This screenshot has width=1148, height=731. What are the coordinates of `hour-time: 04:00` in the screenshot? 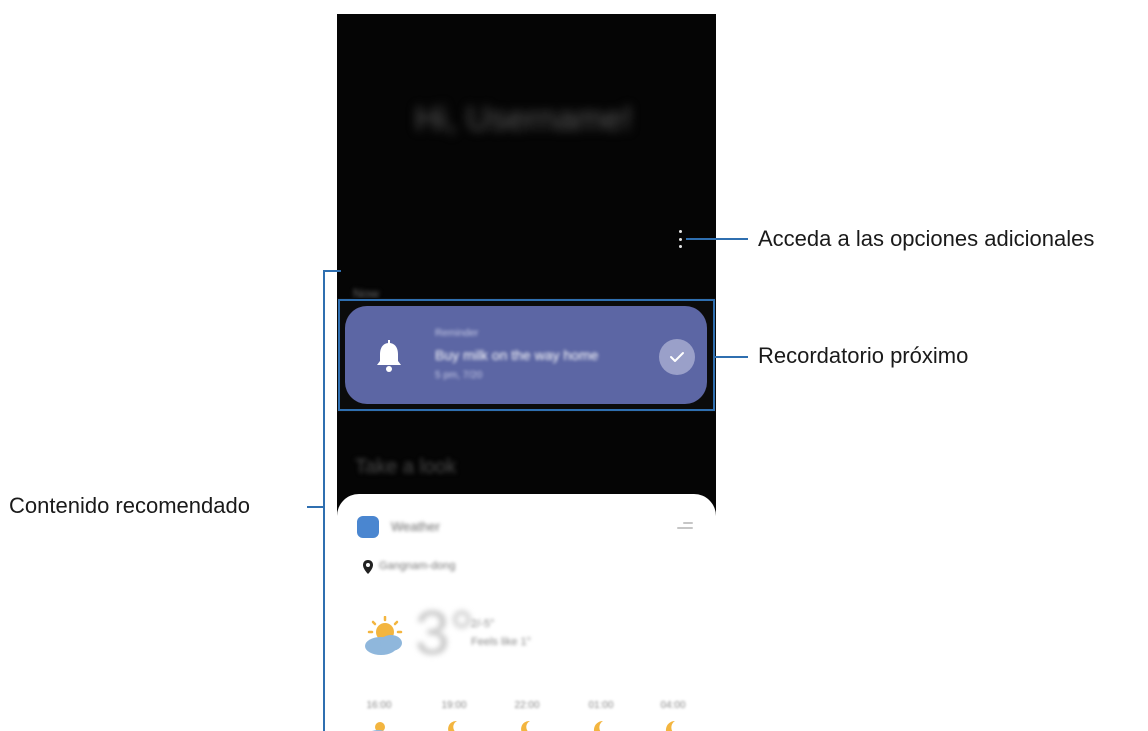 It's located at (673, 705).